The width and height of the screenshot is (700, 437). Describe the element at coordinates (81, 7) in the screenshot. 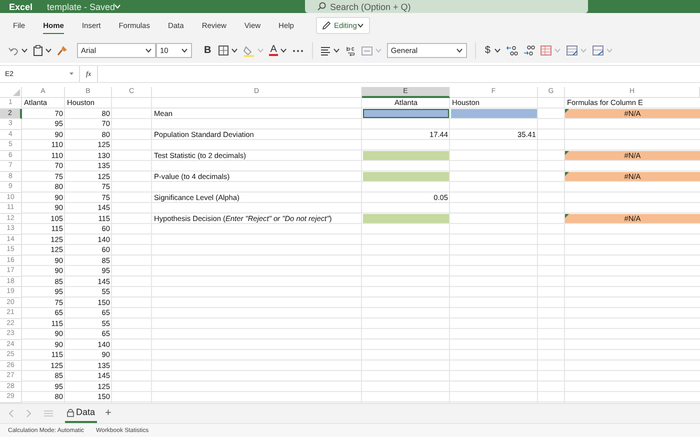

I see `document-title: template - Saved` at that location.